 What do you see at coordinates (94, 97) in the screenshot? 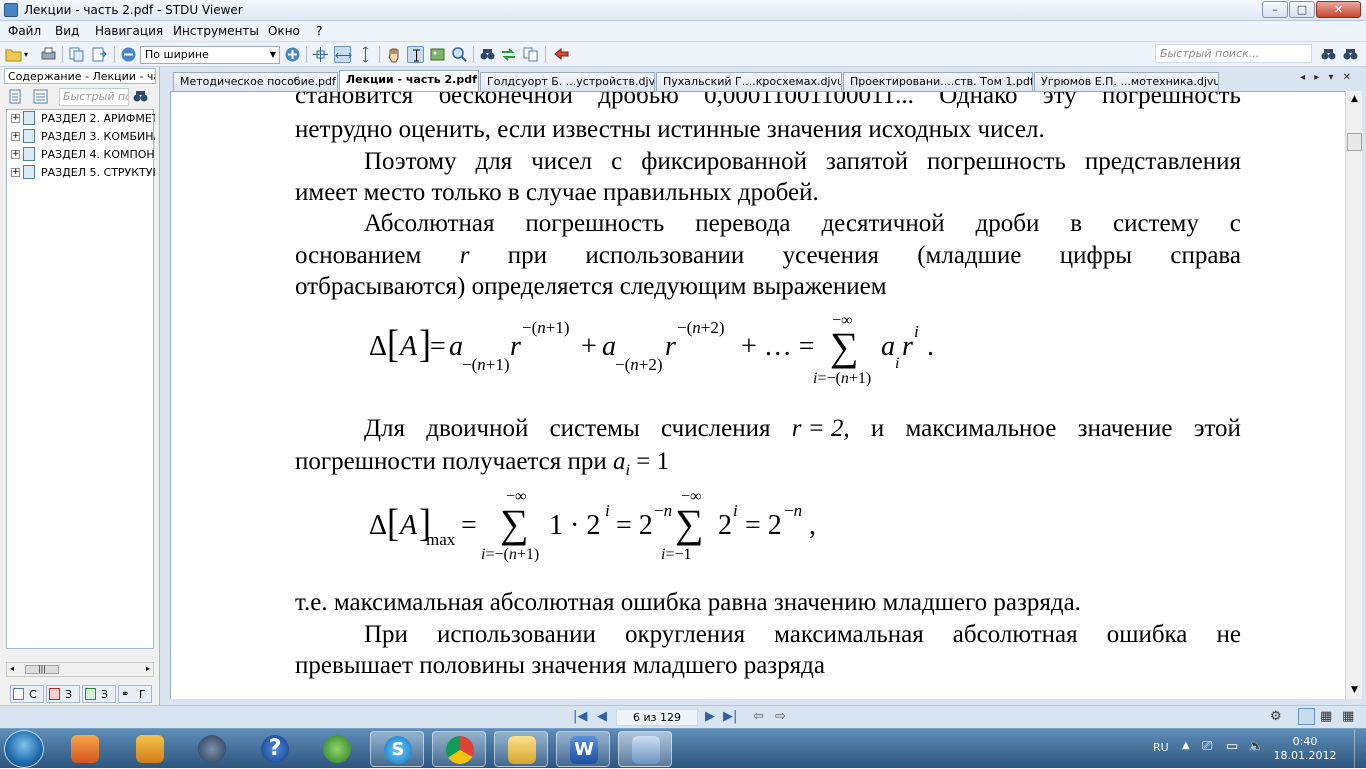
I see `contents-search-input: Быстрый поиск` at bounding box center [94, 97].